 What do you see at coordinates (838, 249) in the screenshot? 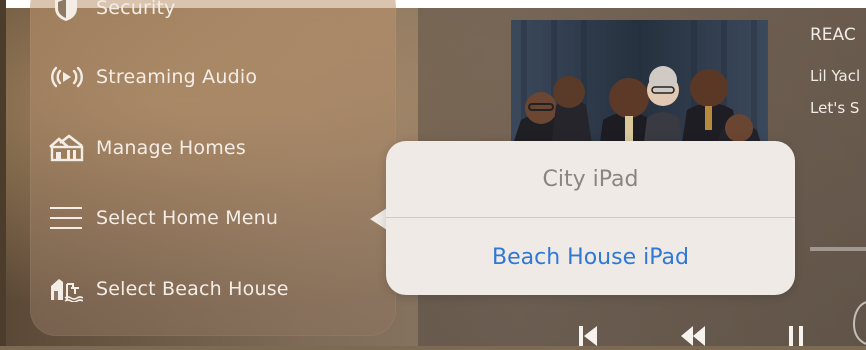
I see `progress-bar` at bounding box center [838, 249].